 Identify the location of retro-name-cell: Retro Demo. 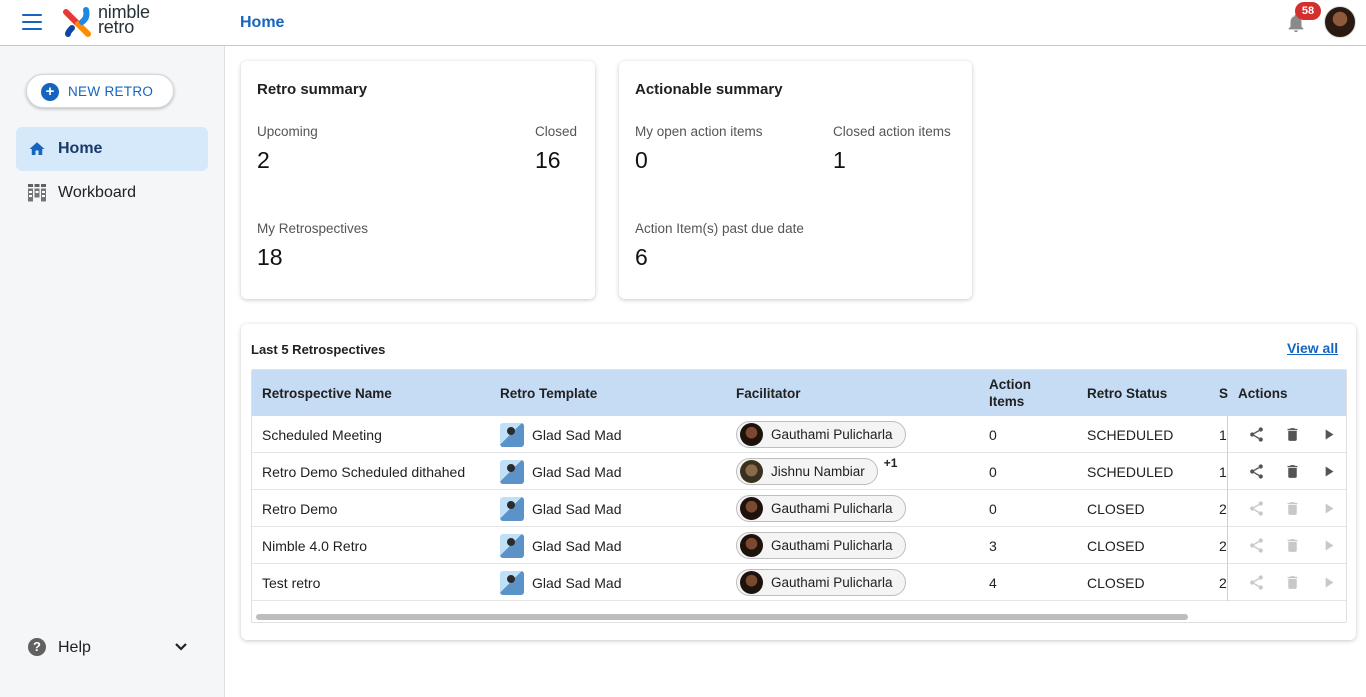
(299, 508).